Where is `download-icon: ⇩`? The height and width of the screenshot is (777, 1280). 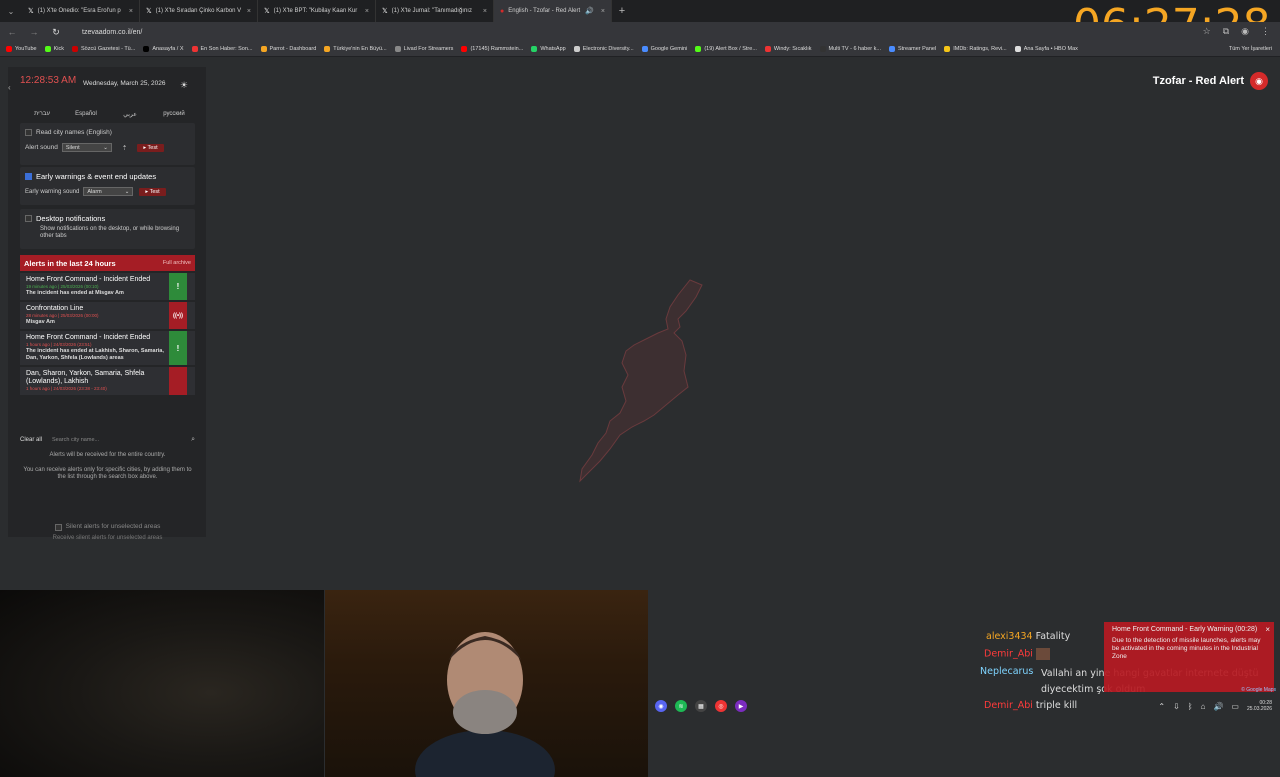
download-icon: ⇩ is located at coordinates (1176, 706).